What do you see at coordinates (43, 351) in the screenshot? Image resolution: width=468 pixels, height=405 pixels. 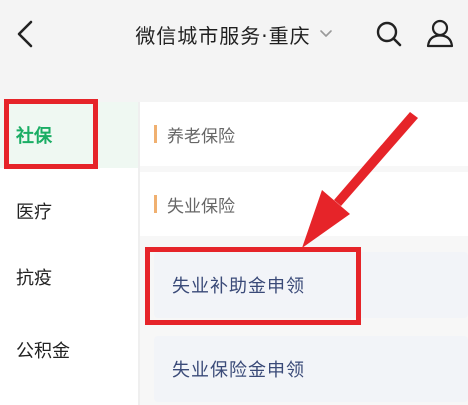 I see `sidebar-item-label: 公积金` at bounding box center [43, 351].